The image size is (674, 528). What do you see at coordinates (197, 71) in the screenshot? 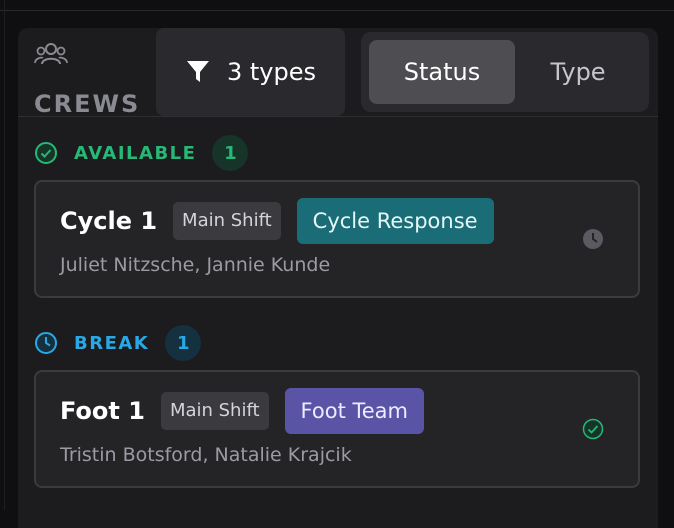
I see `filter-funnel-icon` at bounding box center [197, 71].